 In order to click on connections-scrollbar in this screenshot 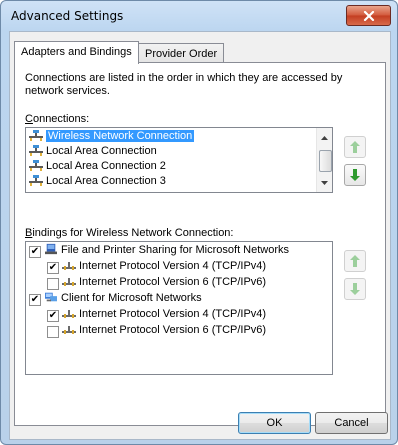, I will do `click(324, 160)`.